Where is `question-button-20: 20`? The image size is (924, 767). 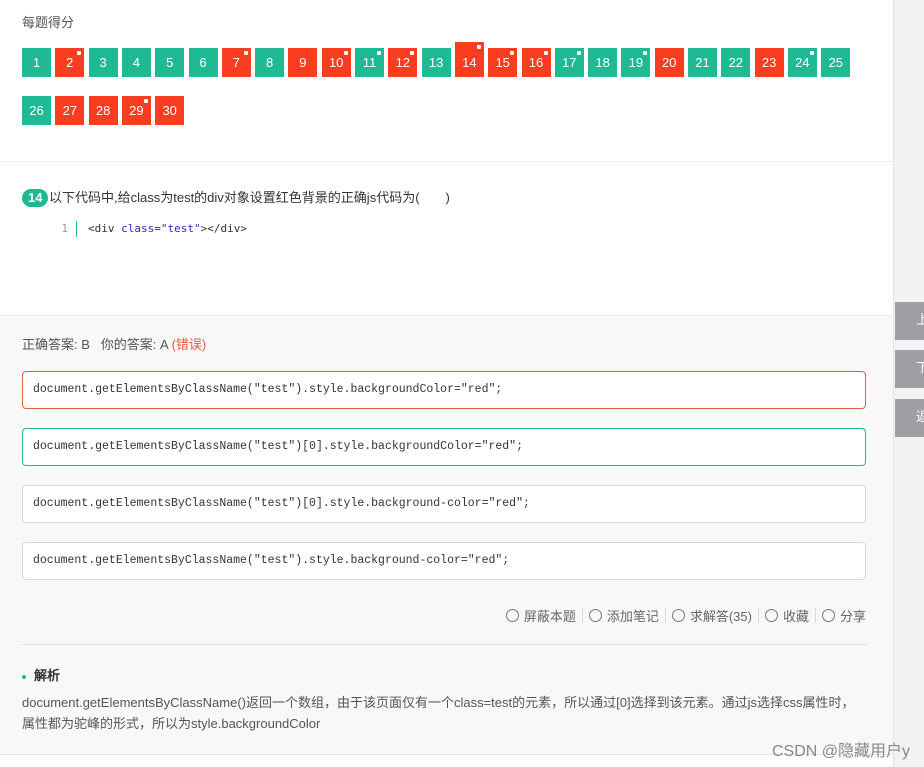
question-button-20: 20 is located at coordinates (669, 62).